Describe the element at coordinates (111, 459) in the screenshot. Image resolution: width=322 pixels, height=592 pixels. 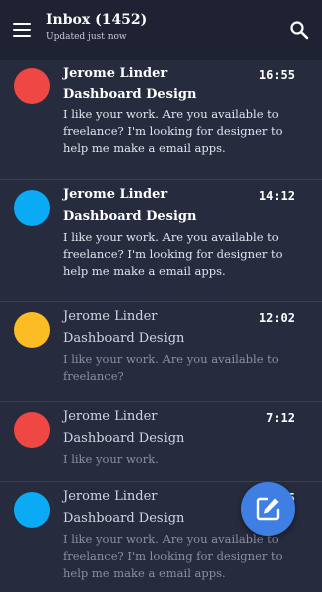
I see `email-preview: I like your work.` at that location.